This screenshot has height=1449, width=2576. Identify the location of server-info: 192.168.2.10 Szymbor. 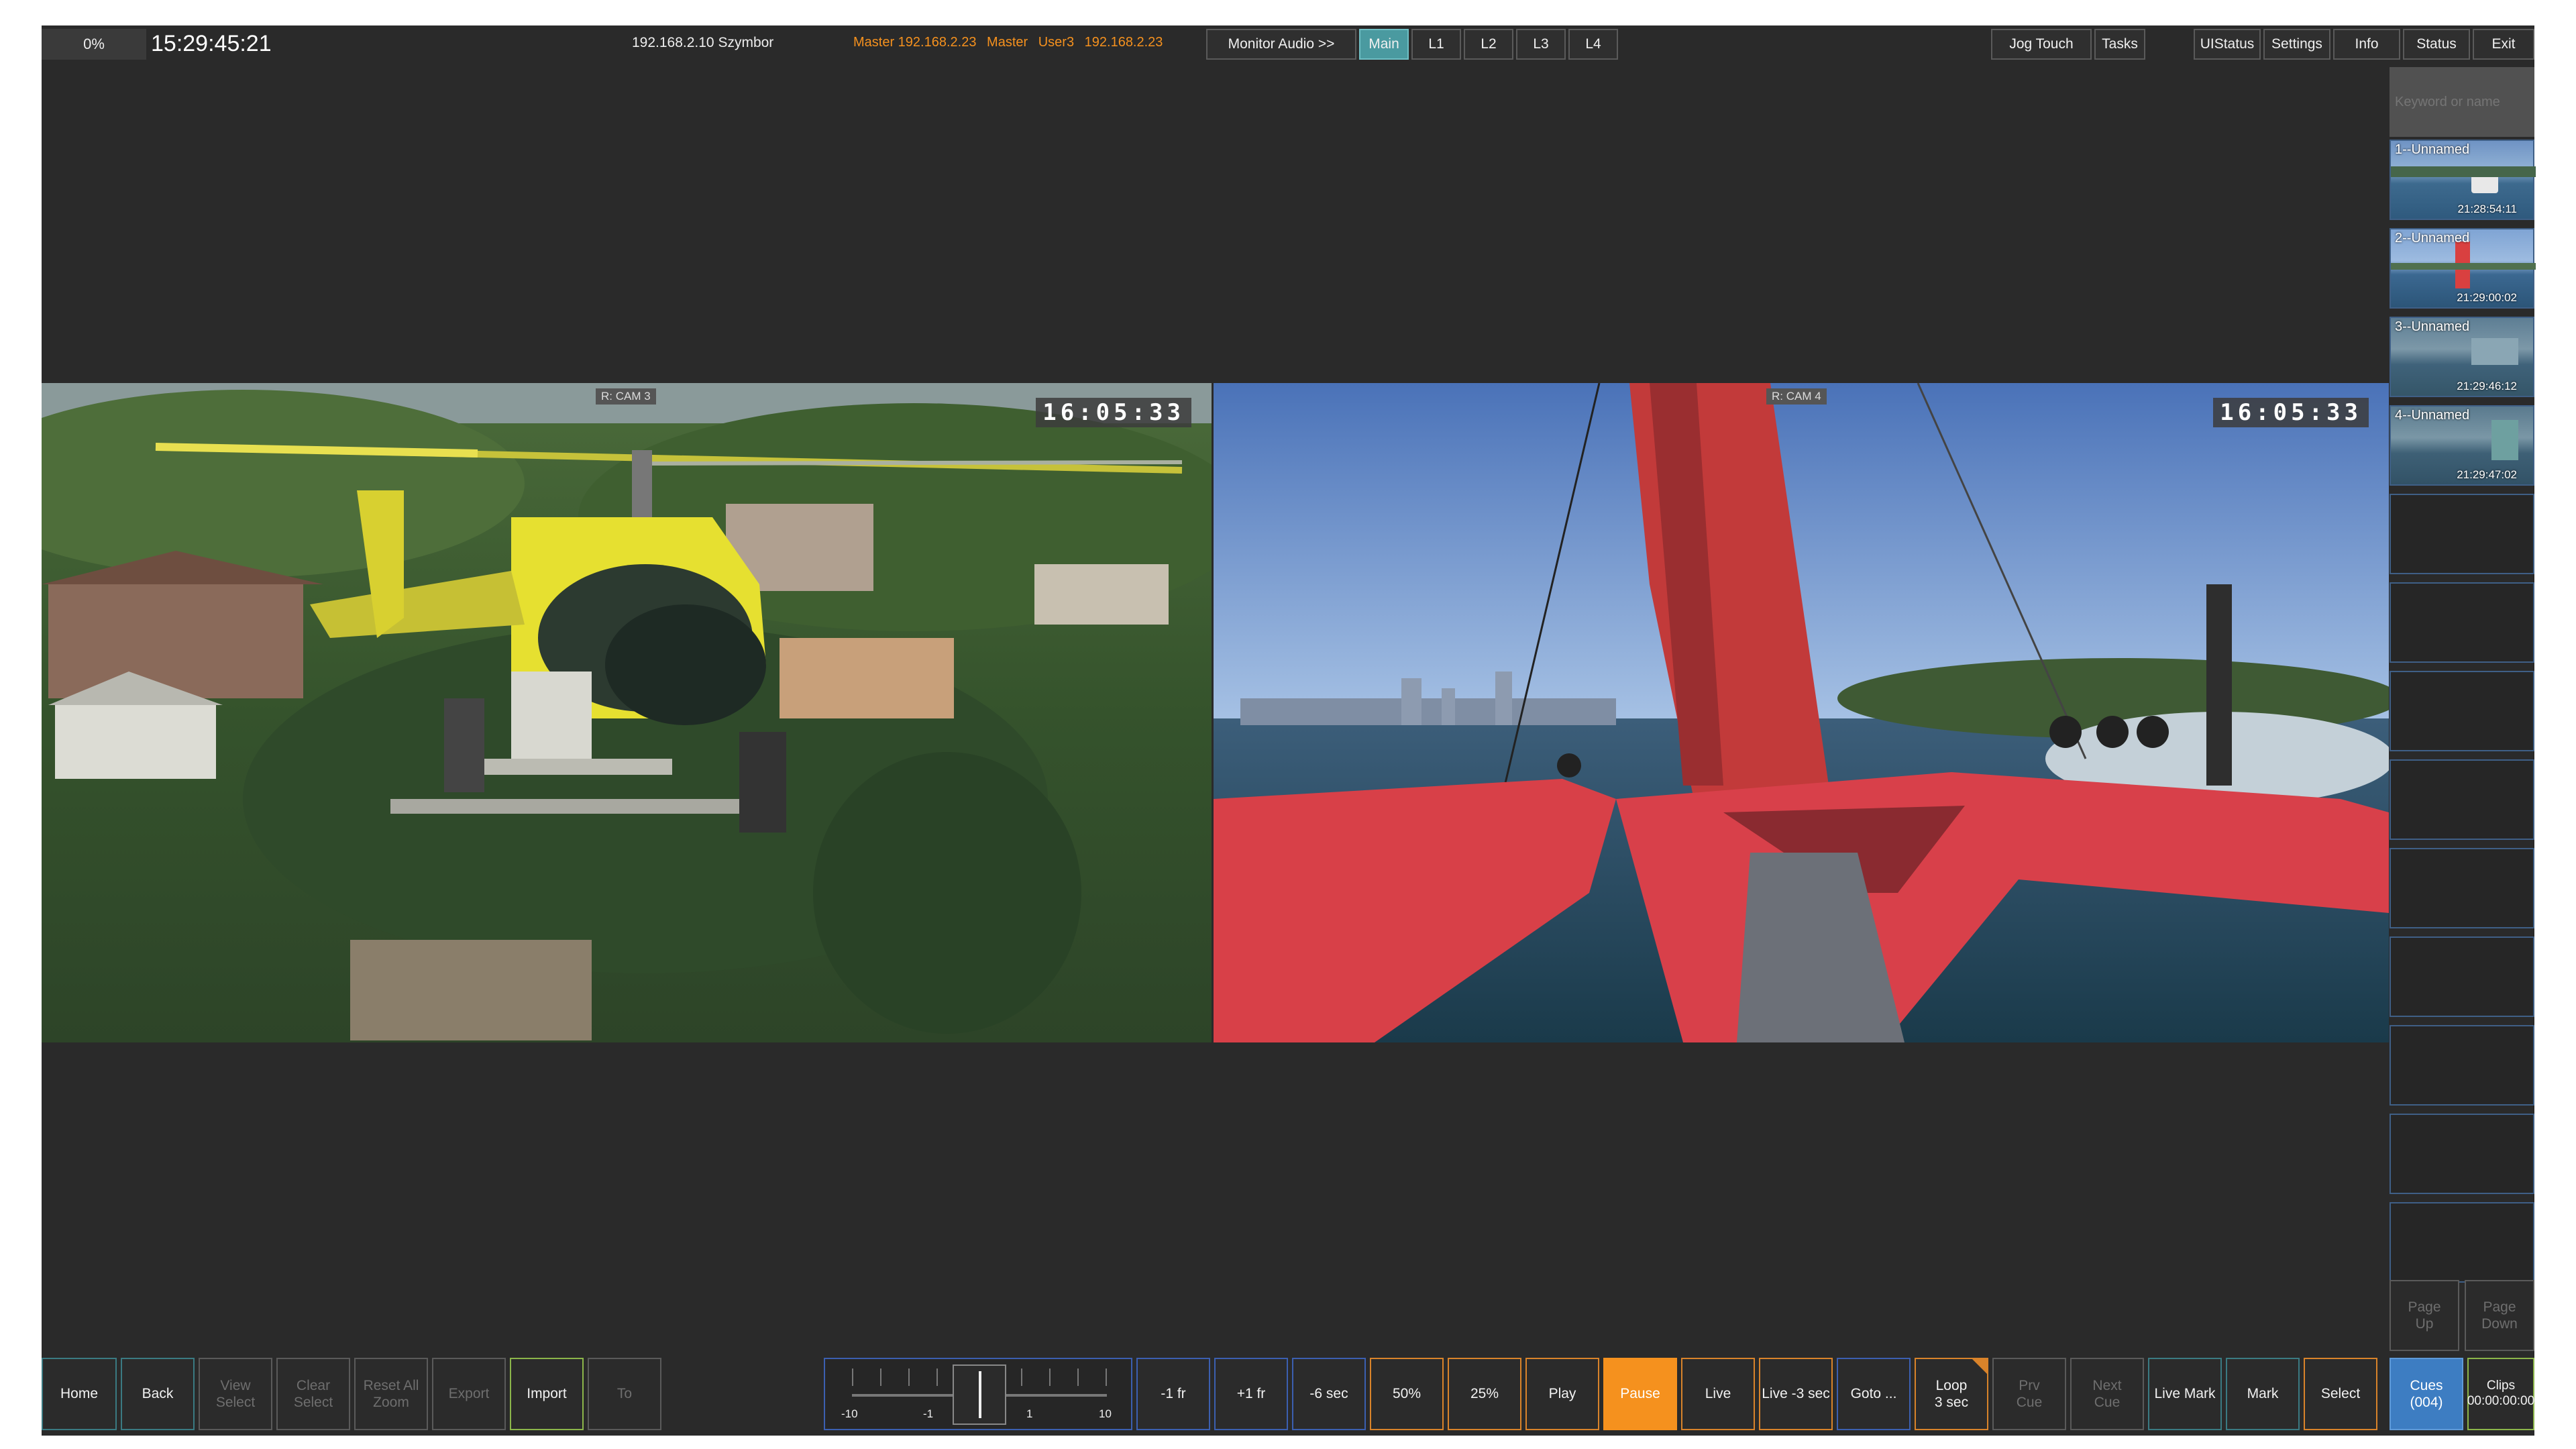
(703, 42).